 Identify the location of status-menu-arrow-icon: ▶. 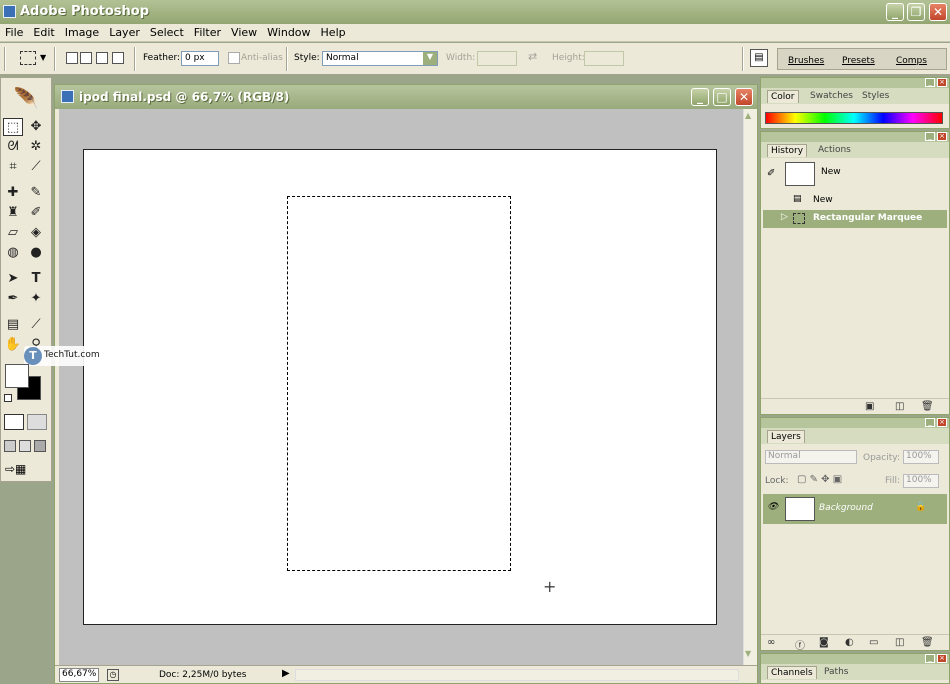
(286, 673).